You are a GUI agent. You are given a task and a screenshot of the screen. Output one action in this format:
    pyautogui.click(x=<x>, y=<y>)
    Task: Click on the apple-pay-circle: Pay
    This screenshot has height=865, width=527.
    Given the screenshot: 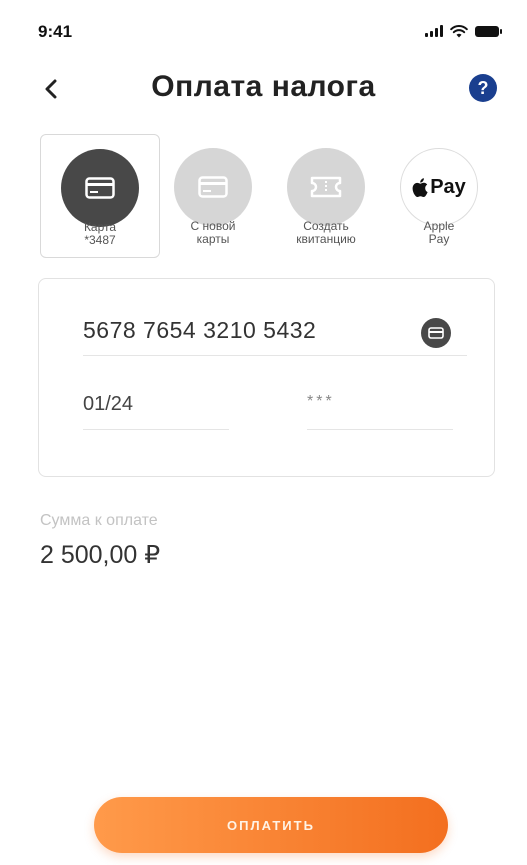 What is the action you would take?
    pyautogui.click(x=439, y=187)
    